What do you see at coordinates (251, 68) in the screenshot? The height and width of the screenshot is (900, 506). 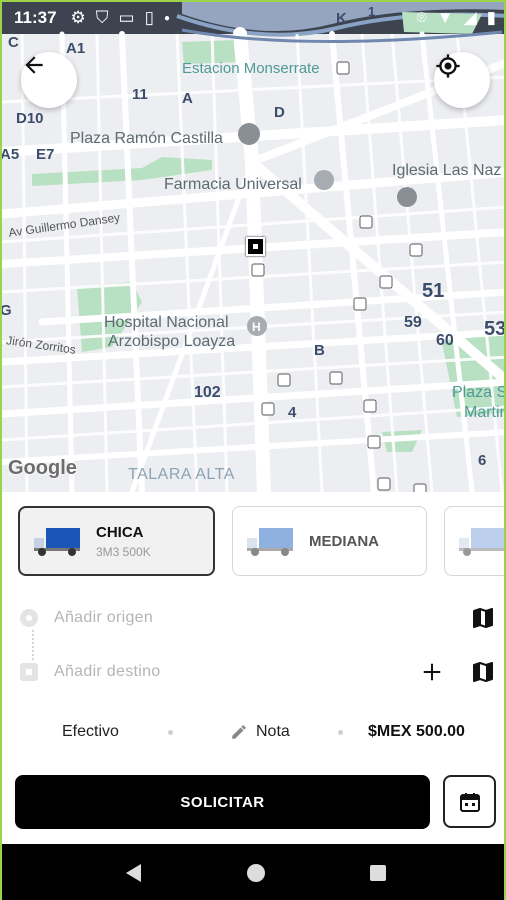 I see `map-label-estacion: Estacion Monserrate` at bounding box center [251, 68].